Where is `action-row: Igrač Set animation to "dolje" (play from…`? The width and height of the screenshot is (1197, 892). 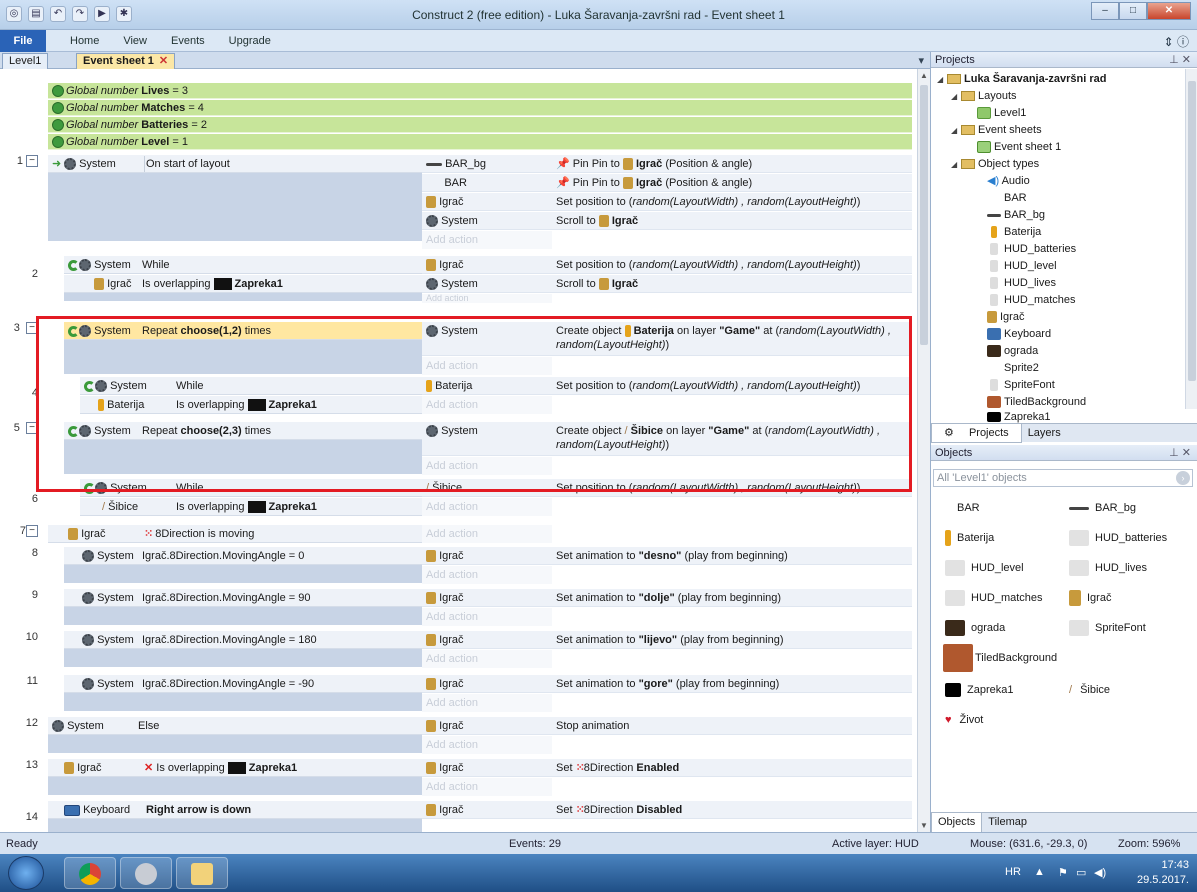
action-row: Igrač Set animation to "dolje" (play from… is located at coordinates (667, 598).